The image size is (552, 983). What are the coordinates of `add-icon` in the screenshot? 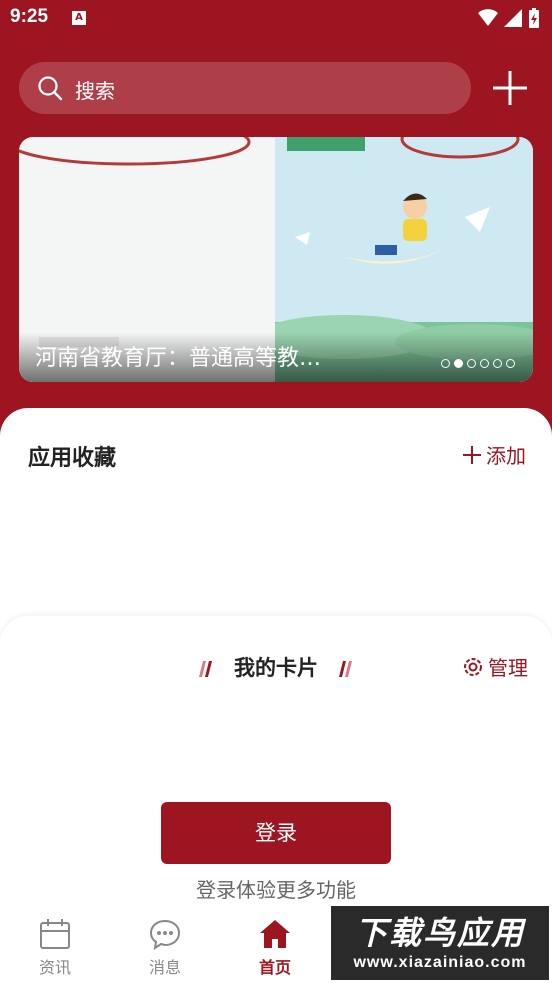 It's located at (510, 88).